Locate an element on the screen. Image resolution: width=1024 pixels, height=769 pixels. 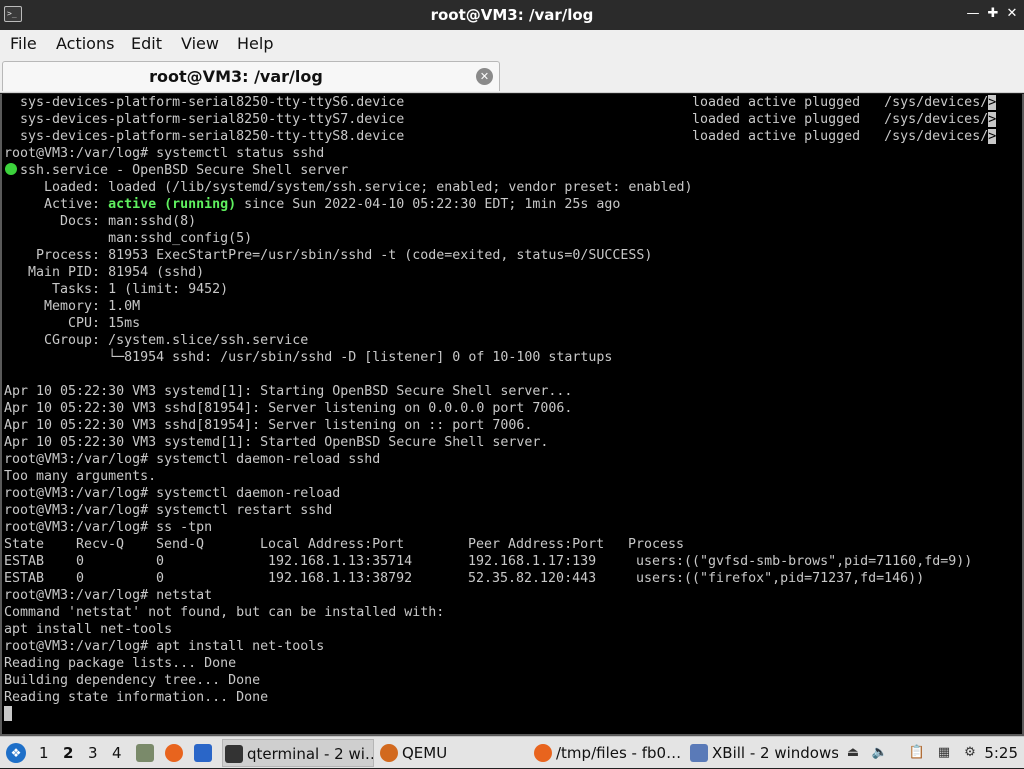
menu-edit: Edit is located at coordinates (146, 43).